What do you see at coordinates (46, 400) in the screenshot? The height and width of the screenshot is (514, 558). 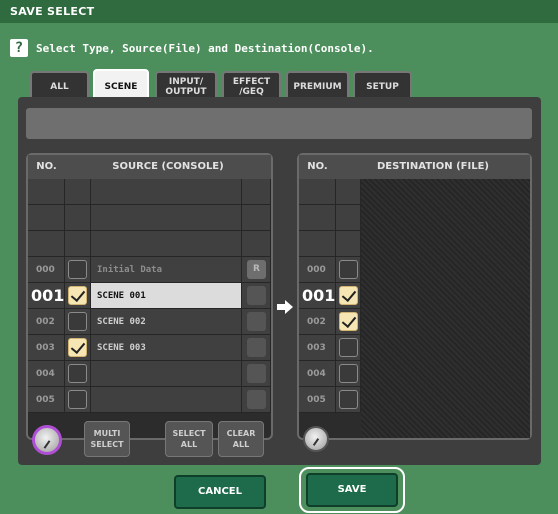 I see `source-row-no: 005` at bounding box center [46, 400].